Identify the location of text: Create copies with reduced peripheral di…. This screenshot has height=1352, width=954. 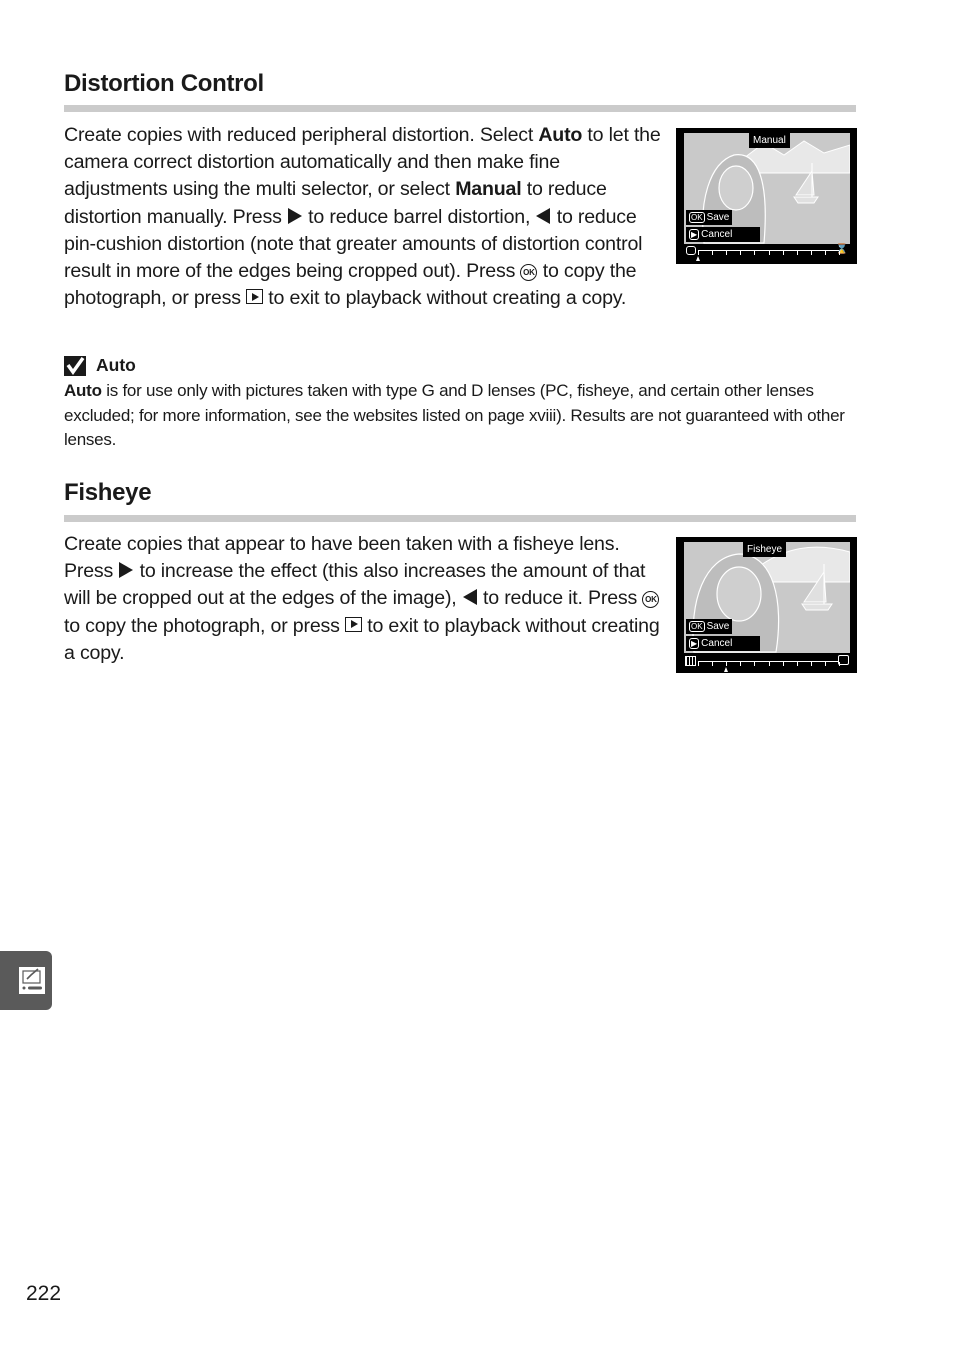
(301, 135).